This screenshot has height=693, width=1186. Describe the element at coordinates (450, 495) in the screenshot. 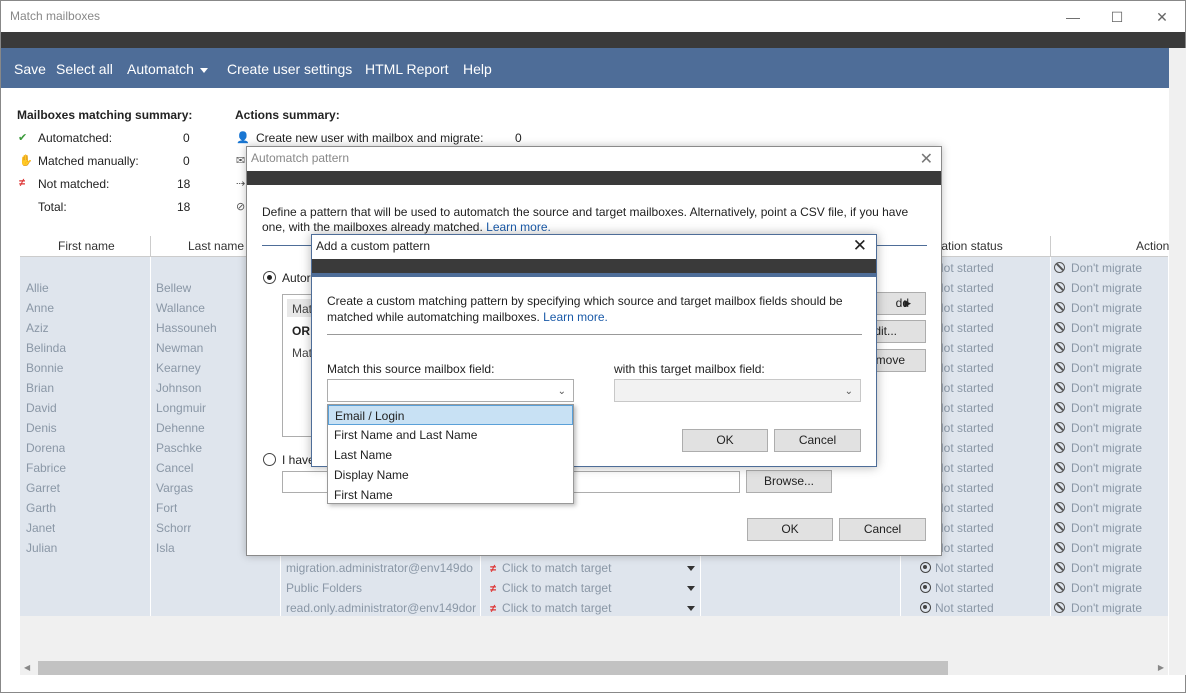

I see `dropdown-option-first-name: First Name` at that location.